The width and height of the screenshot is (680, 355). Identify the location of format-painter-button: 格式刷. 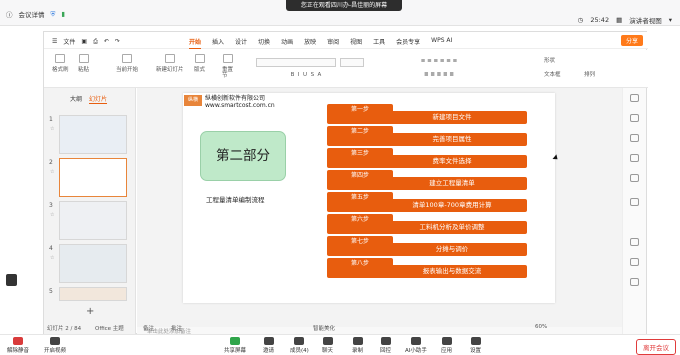
(60, 63).